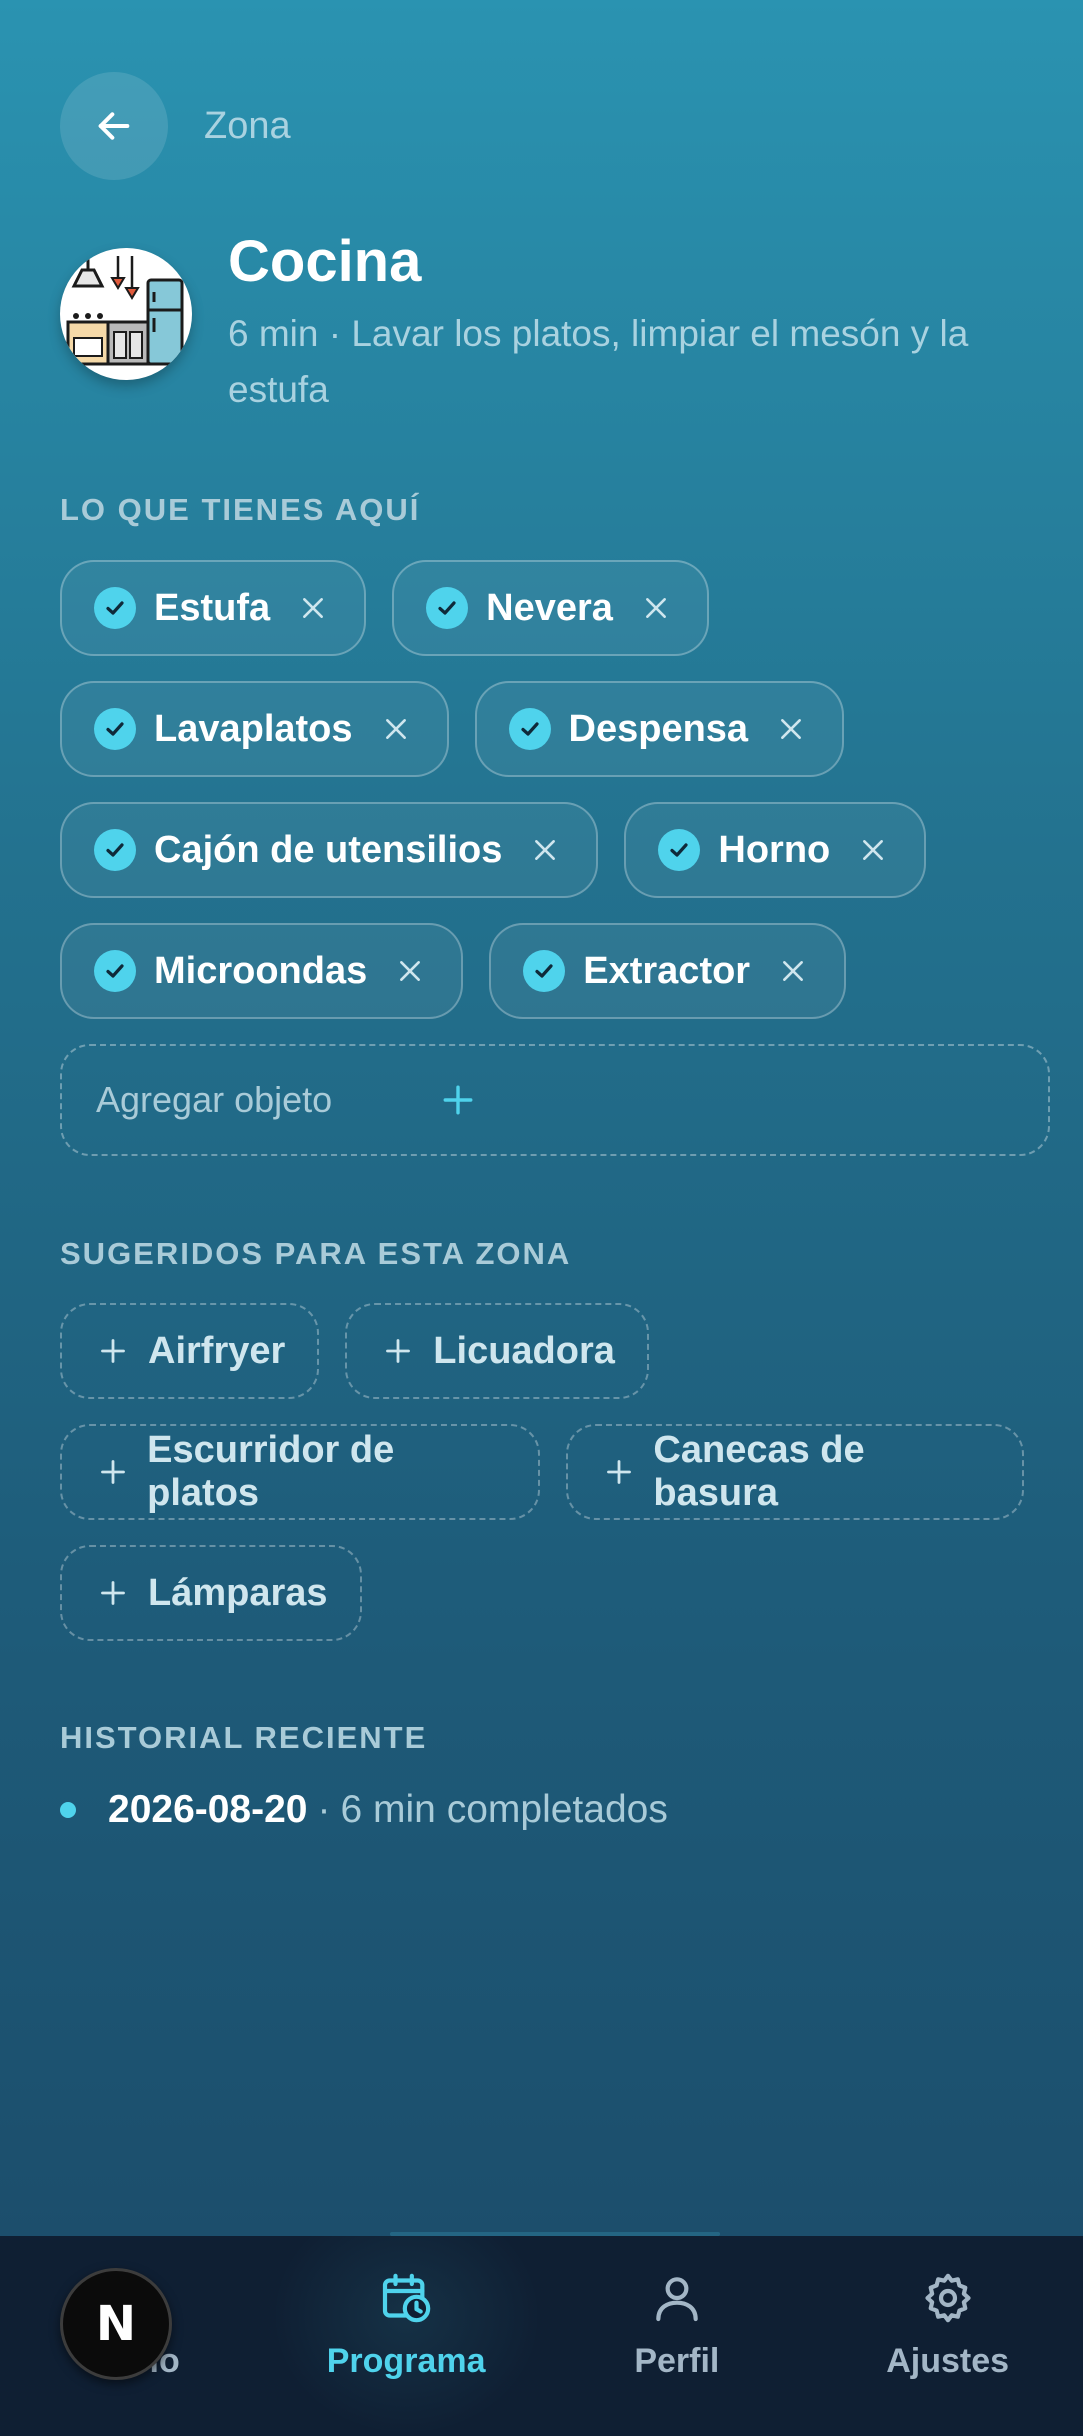 The width and height of the screenshot is (1083, 2436). I want to click on item-chip-label: Estufa, so click(212, 607).